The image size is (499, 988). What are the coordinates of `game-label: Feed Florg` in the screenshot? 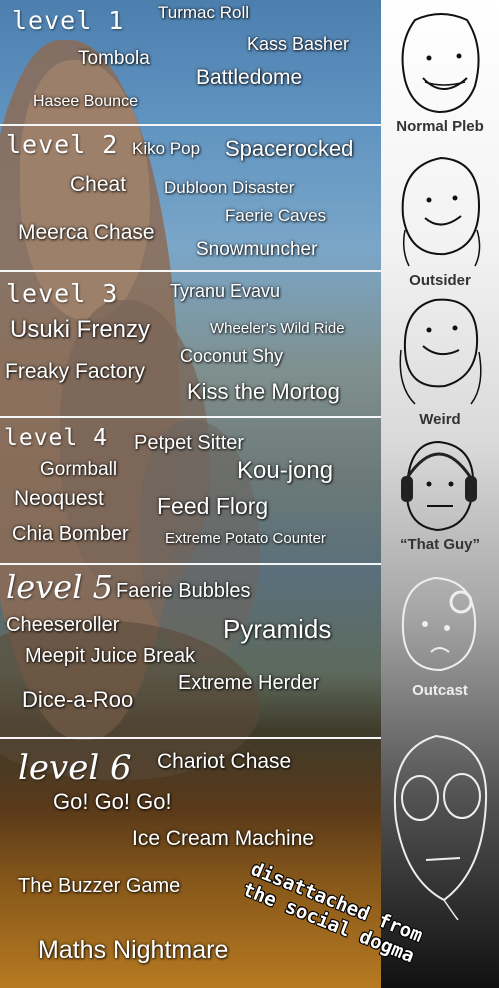 It's located at (213, 506).